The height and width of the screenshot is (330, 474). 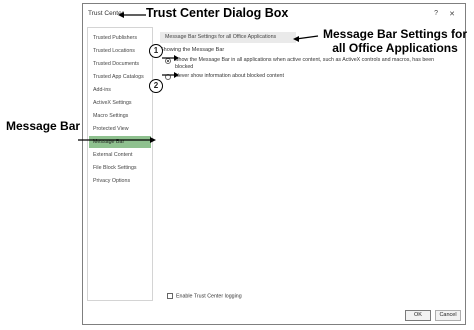 What do you see at coordinates (307, 37) in the screenshot?
I see `settings-arrow` at bounding box center [307, 37].